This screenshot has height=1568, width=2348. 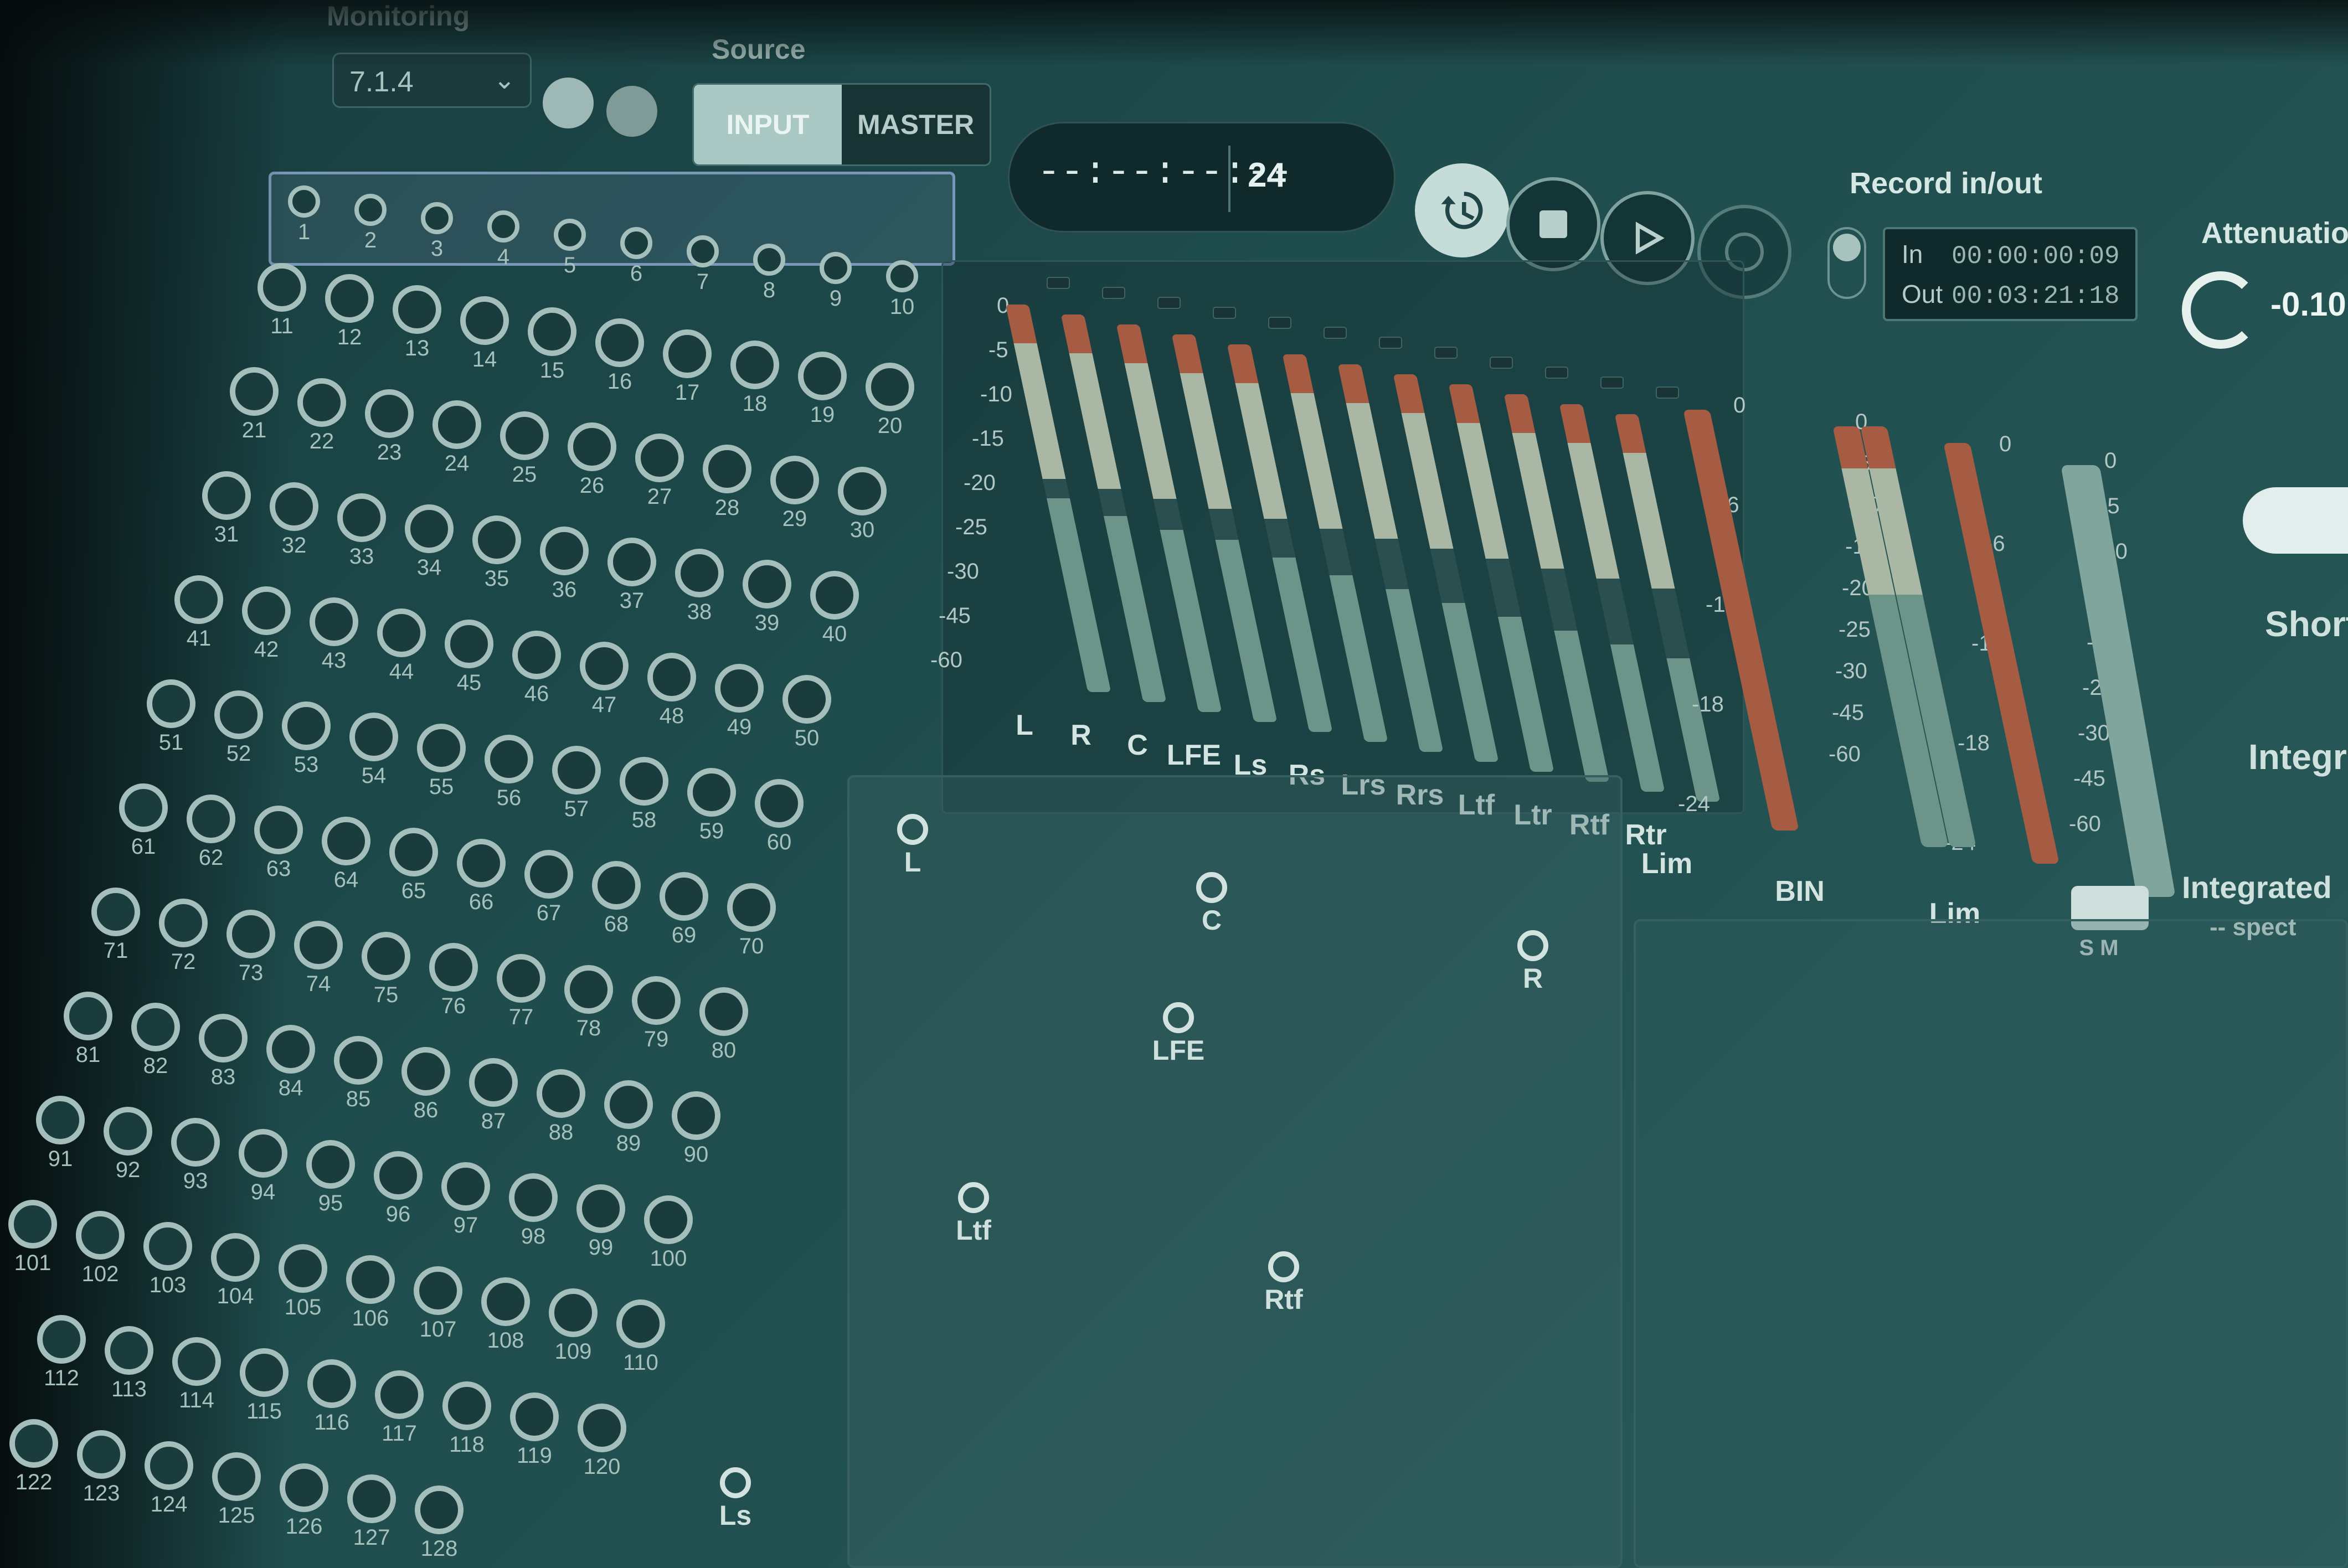 I want to click on timecode-fps: 24, so click(x=1267, y=175).